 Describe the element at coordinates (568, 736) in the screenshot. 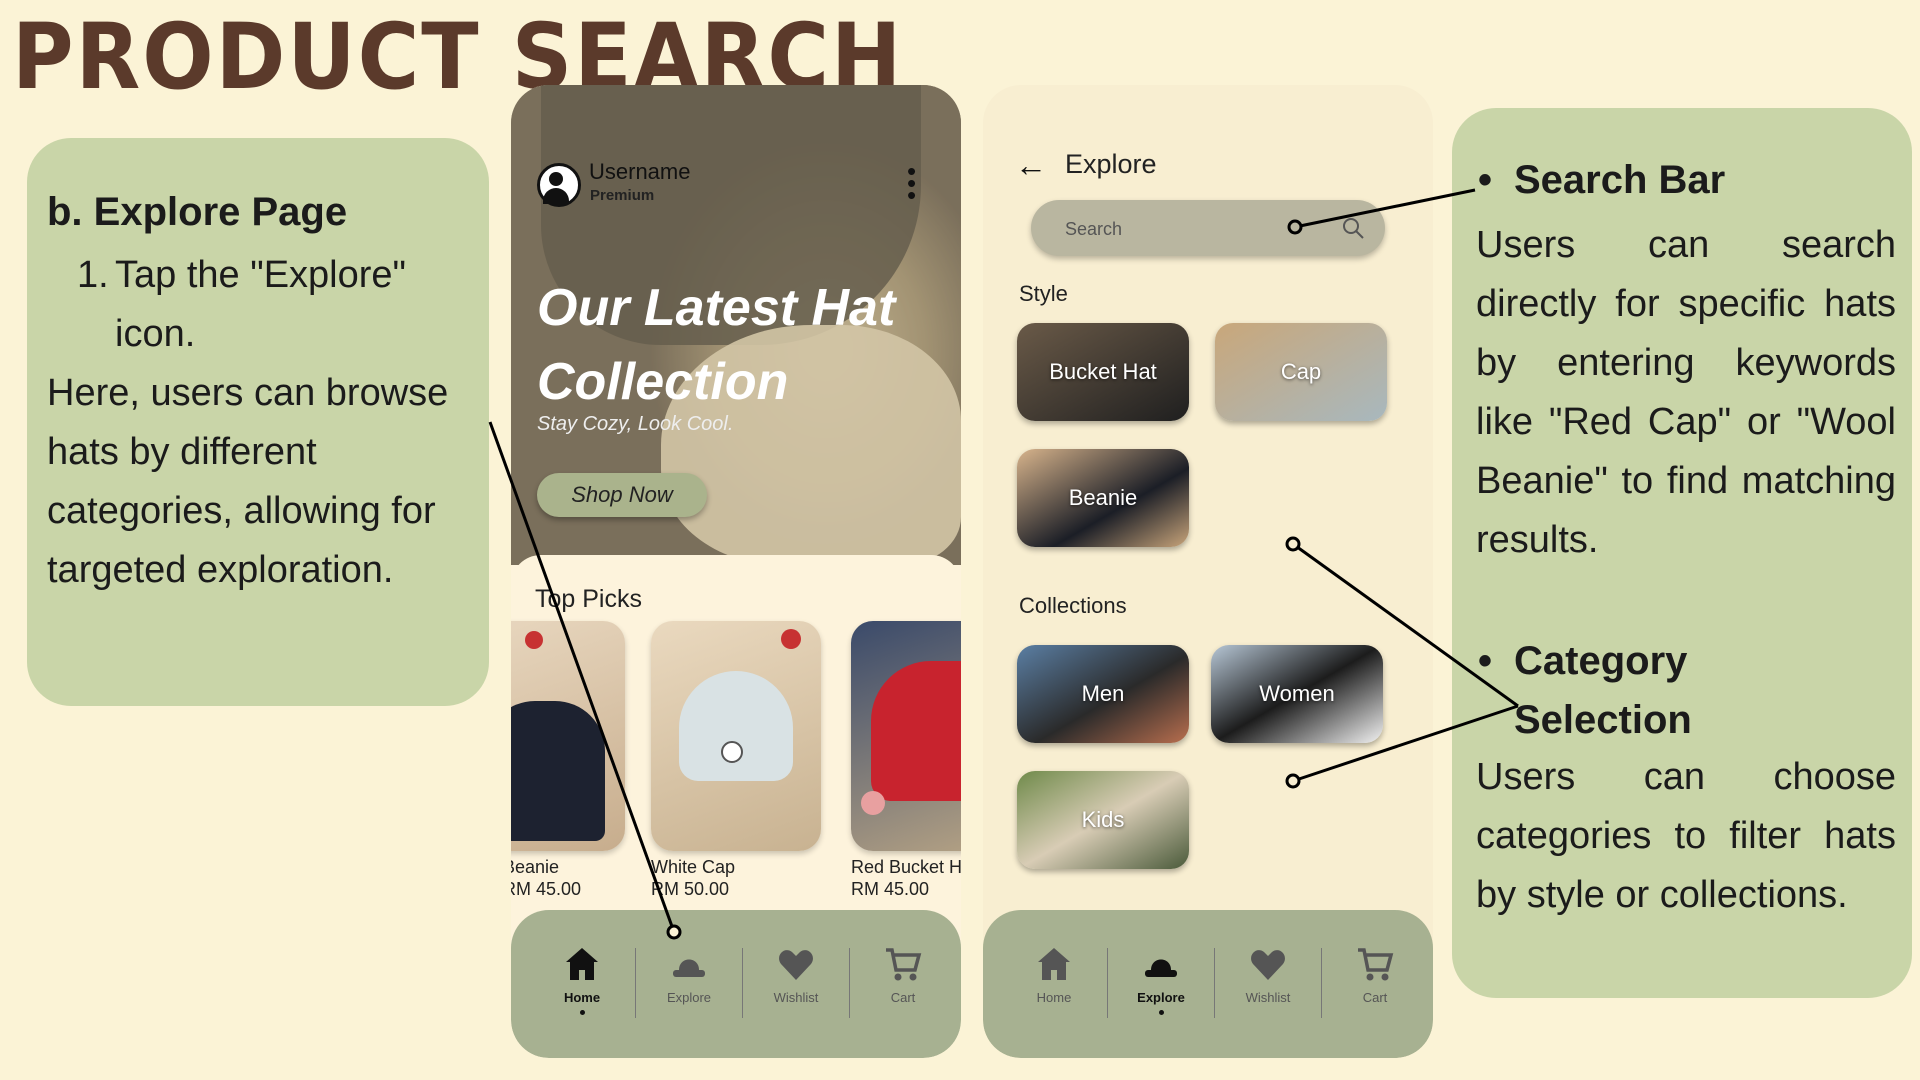

I see `product-card-beanie-image` at that location.